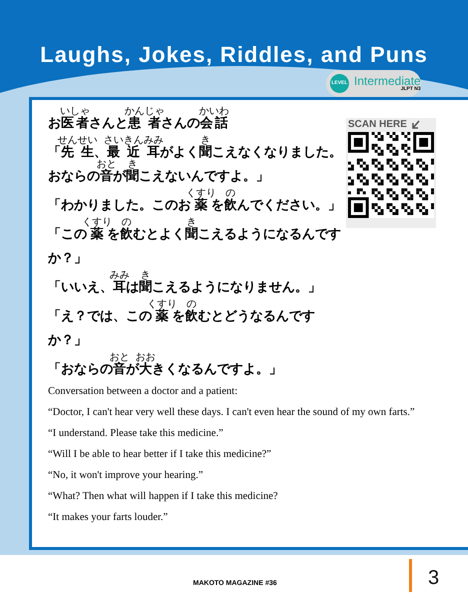 Image resolution: width=468 pixels, height=613 pixels. What do you see at coordinates (415, 125) in the screenshot?
I see `arrow-icon` at bounding box center [415, 125].